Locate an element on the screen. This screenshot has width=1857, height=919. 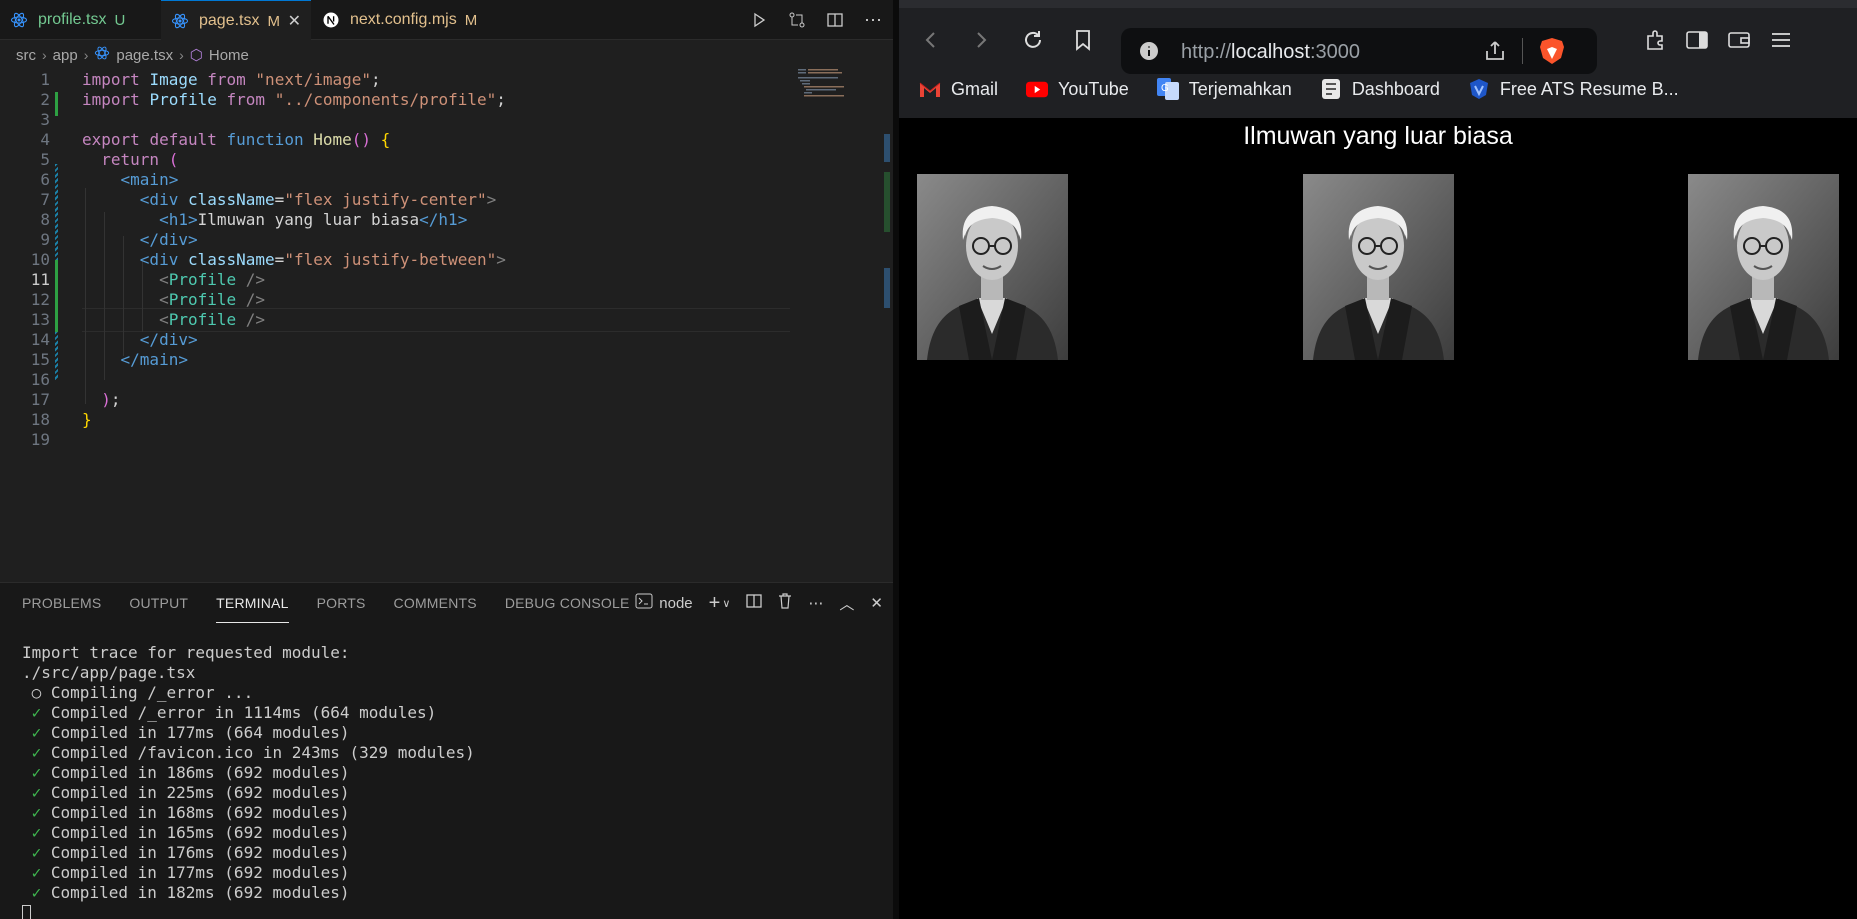
code-token: { is located at coordinates (385, 139).